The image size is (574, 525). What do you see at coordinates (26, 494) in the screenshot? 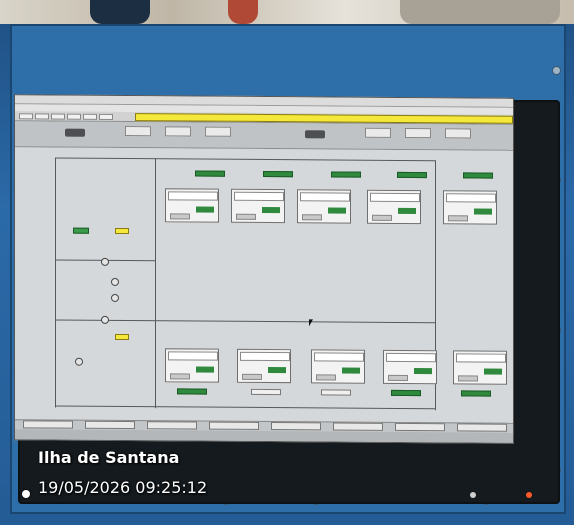
I see `location-pin-icon` at bounding box center [26, 494].